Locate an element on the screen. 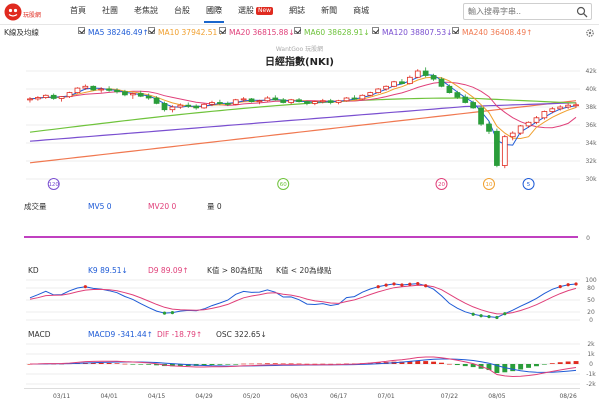 The image size is (599, 401). nav-item-label: 國際 is located at coordinates (214, 10).